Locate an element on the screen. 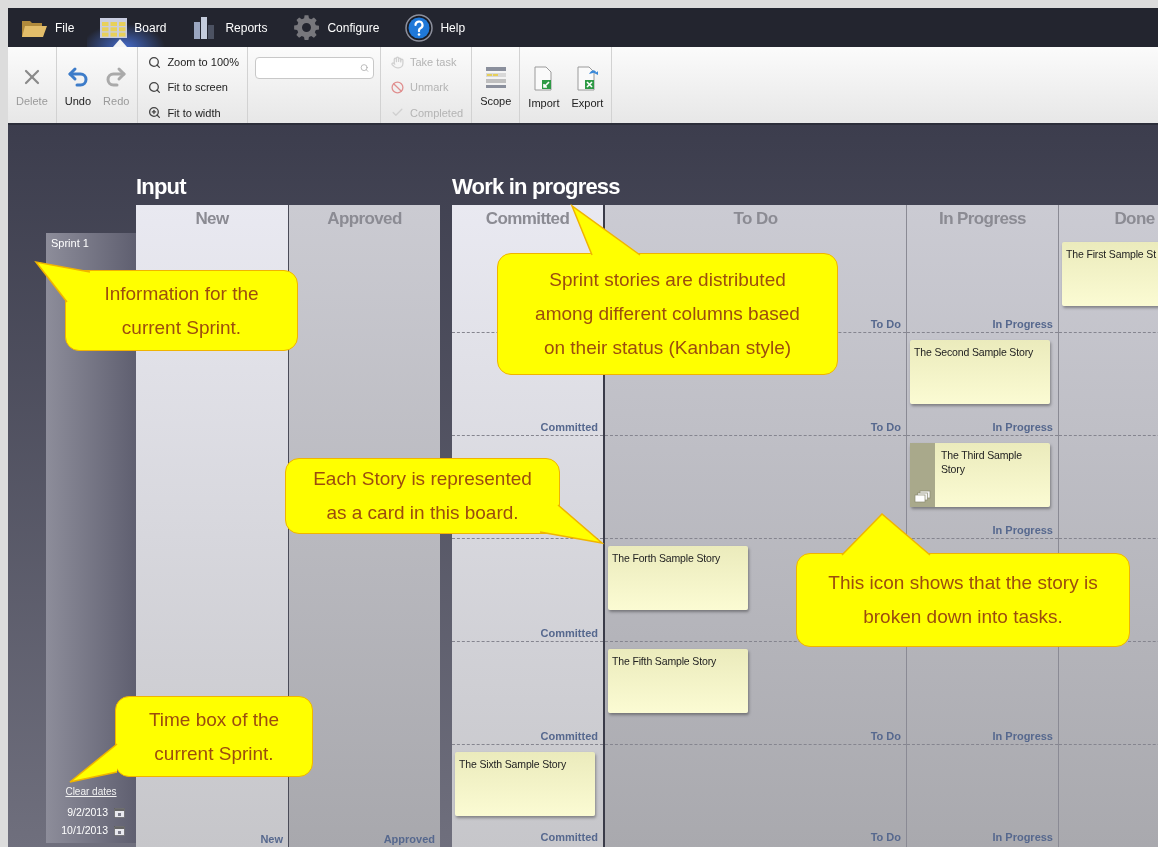  story-card: The Fifth Sample Story is located at coordinates (678, 681).